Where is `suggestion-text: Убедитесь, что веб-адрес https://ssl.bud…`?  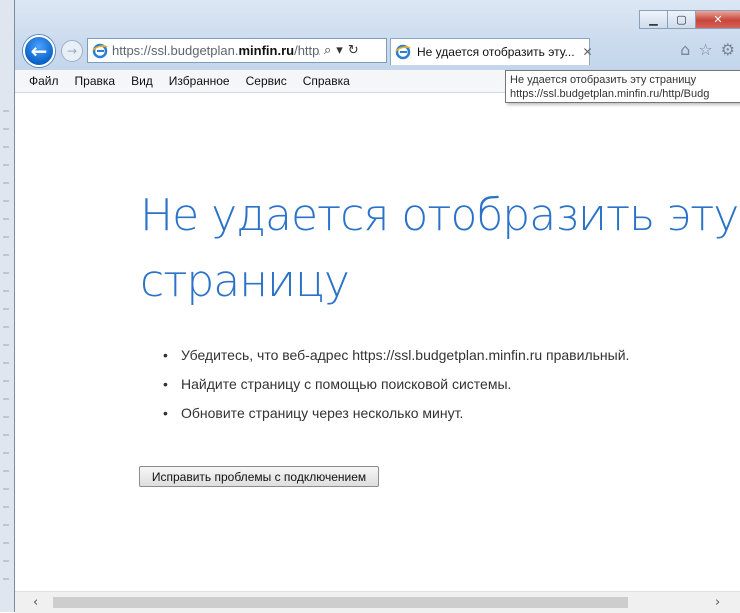 suggestion-text: Убедитесь, что веб-адрес https://ssl.bud… is located at coordinates (405, 355).